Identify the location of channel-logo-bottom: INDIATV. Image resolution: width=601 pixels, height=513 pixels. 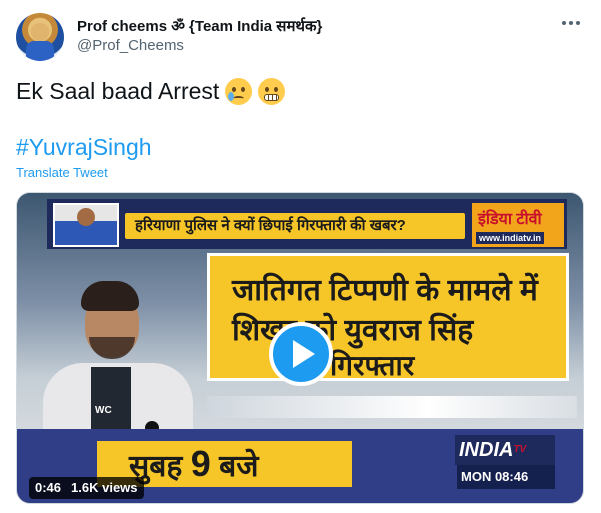
(505, 450).